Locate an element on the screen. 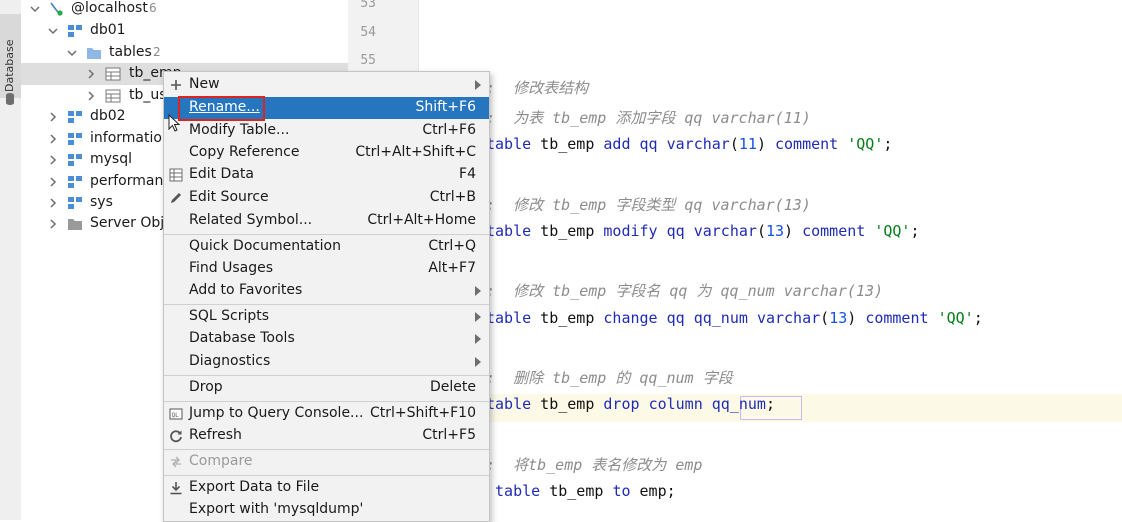 The height and width of the screenshot is (522, 1122). code-token: : 将tb_emp 表名修改为 emp is located at coordinates (594, 465).